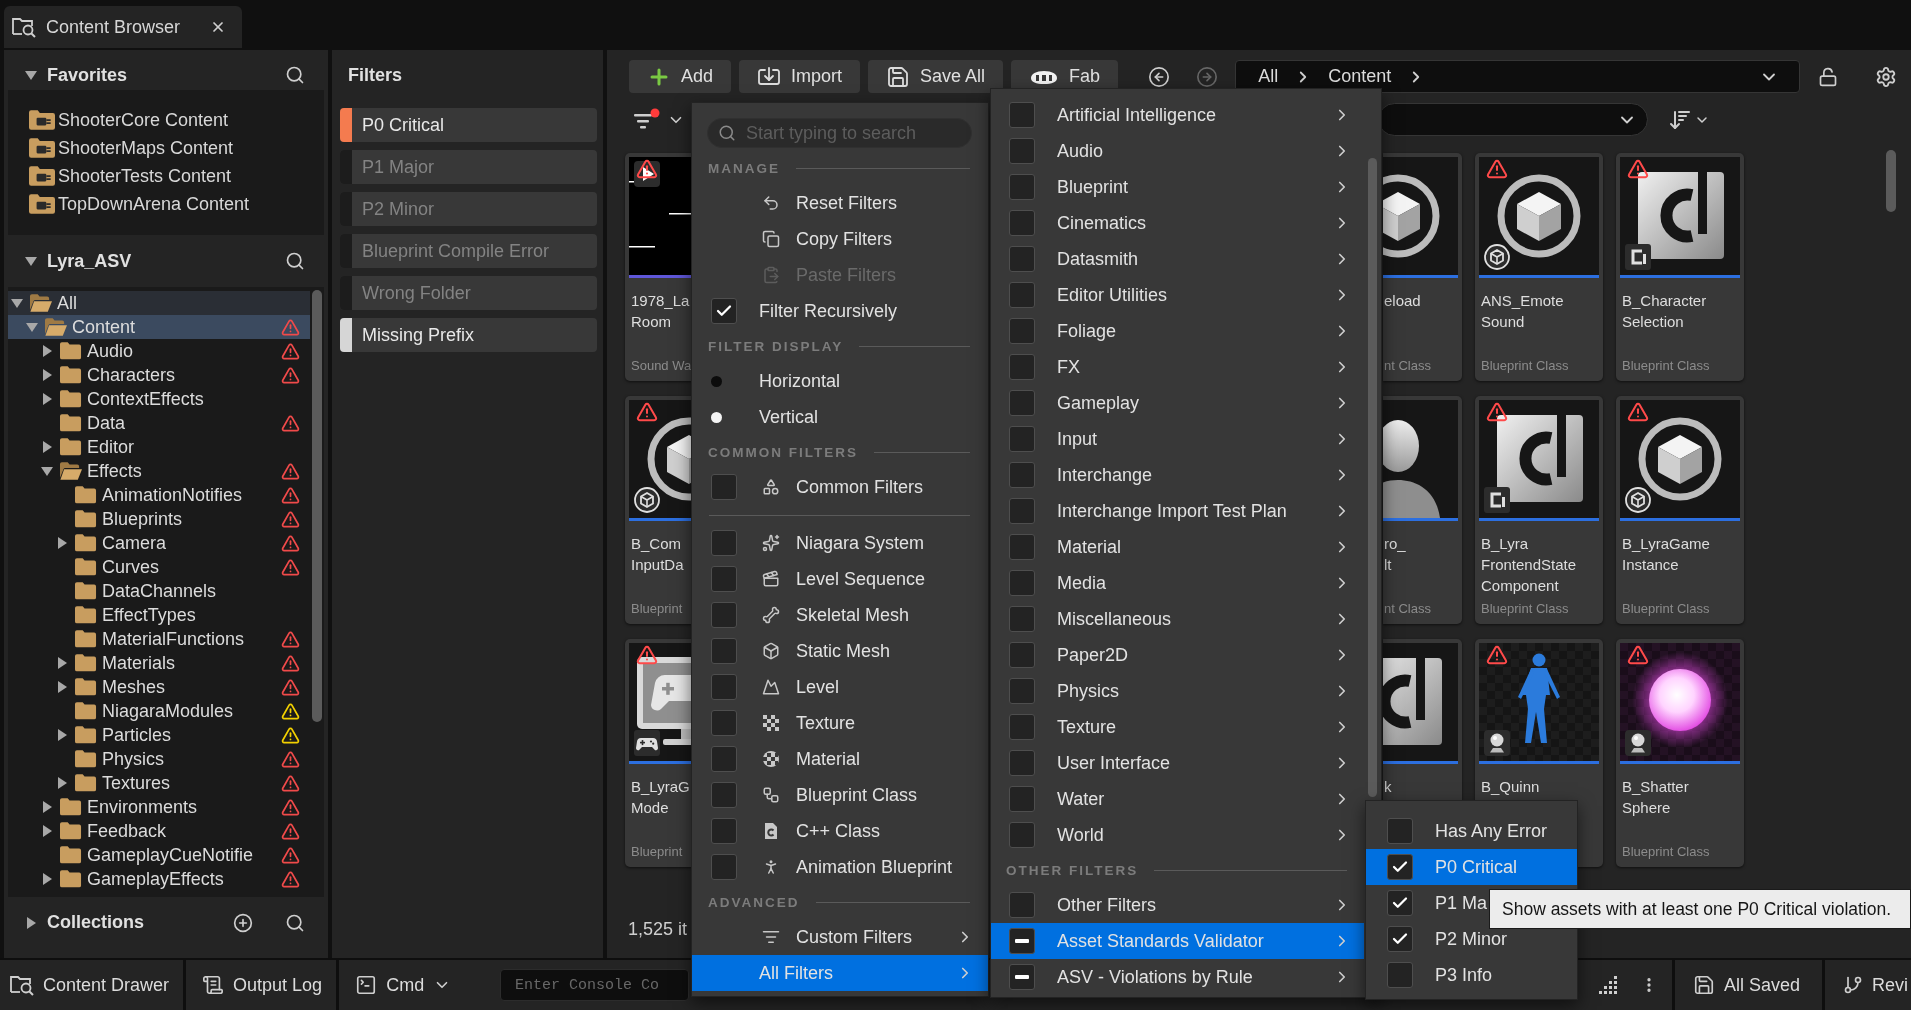 Image resolution: width=1911 pixels, height=1010 pixels. Describe the element at coordinates (159, 663) in the screenshot. I see `tree-item: Materials` at that location.